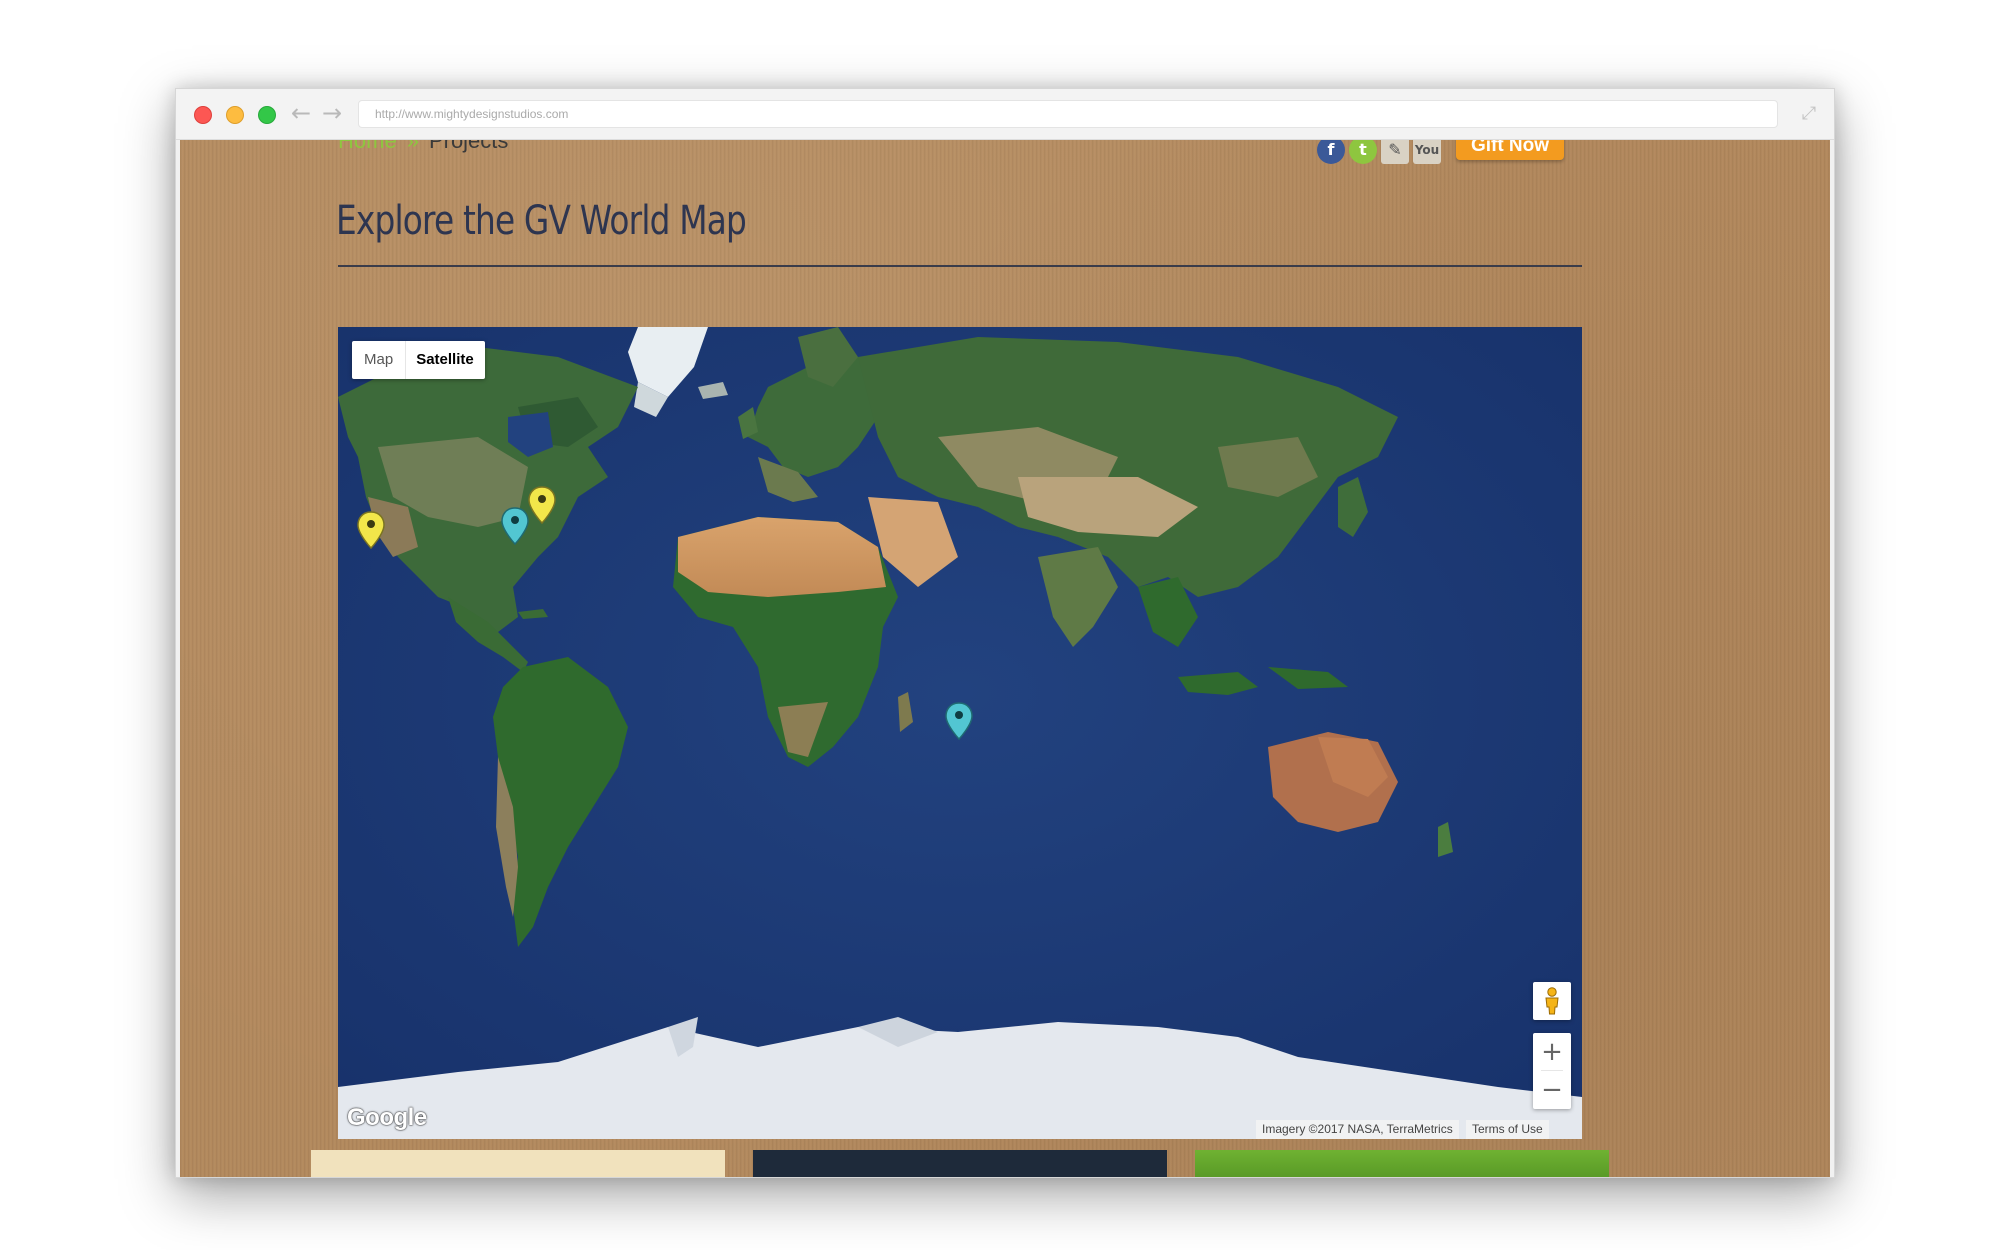 This screenshot has height=1250, width=2000. Describe the element at coordinates (267, 115) in the screenshot. I see `window-maximize-button` at that location.